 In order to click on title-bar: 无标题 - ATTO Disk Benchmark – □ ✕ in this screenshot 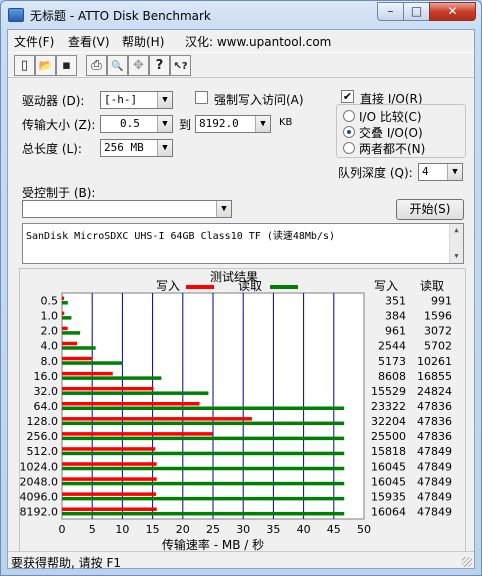, I will do `click(241, 15)`.